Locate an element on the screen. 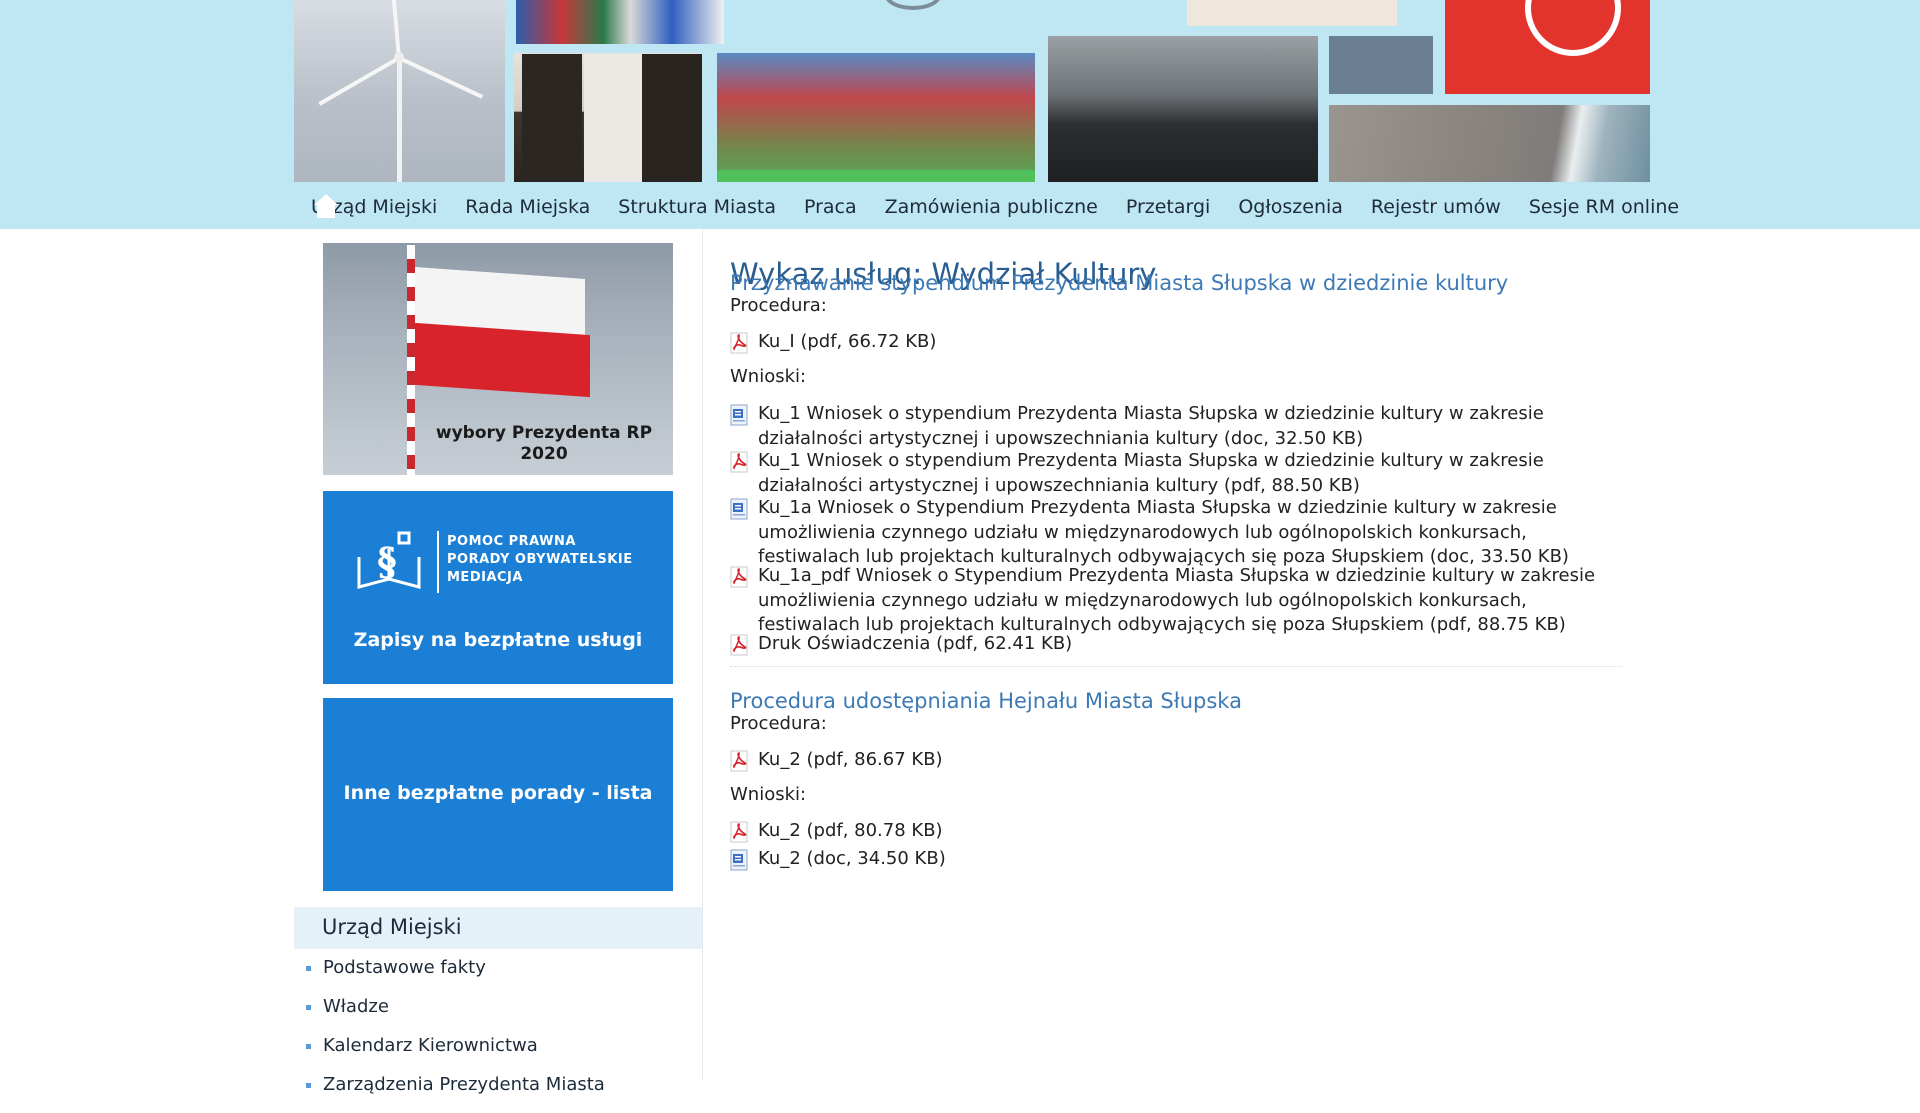 This screenshot has height=1113, width=1920. other-advice-banner: Inne bezpłatne porady - lista is located at coordinates (498, 794).